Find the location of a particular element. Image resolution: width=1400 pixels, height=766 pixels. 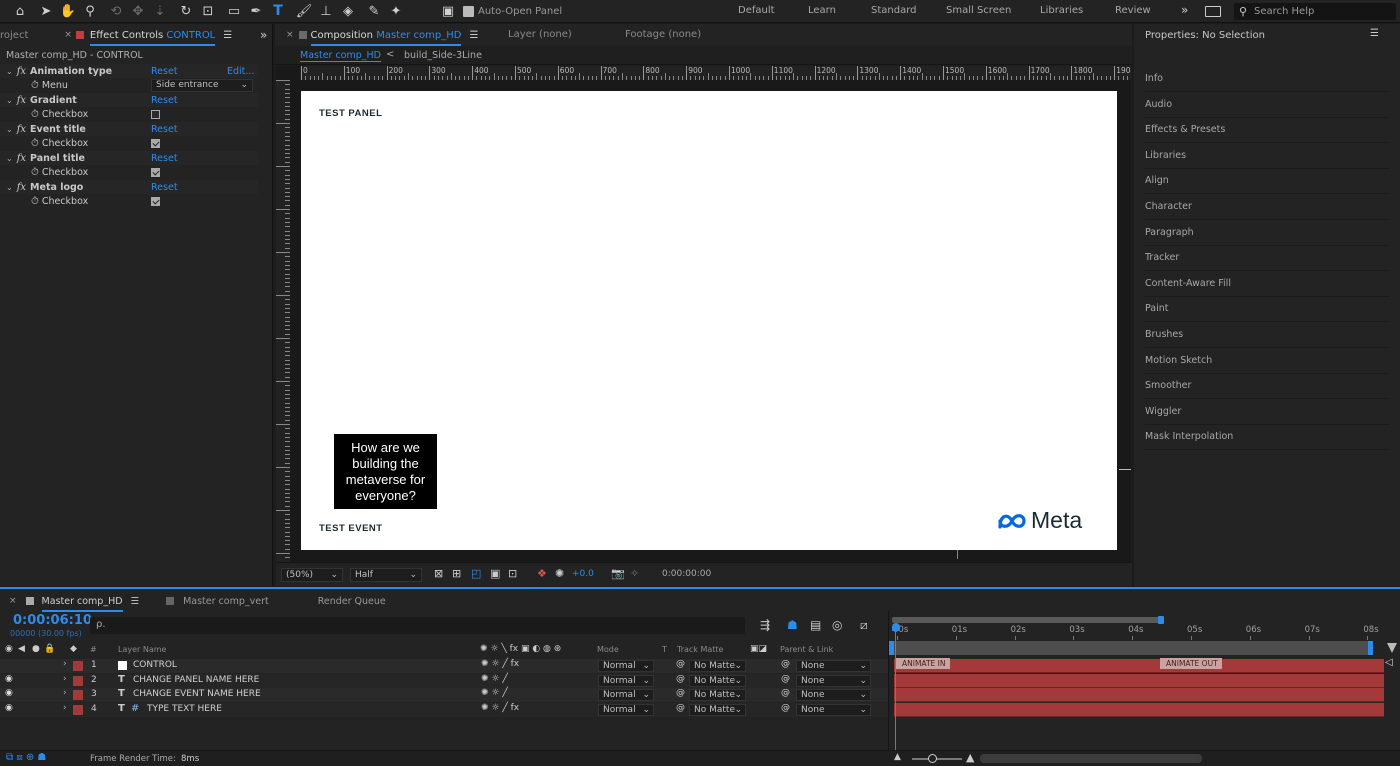

tab-project: roject is located at coordinates (14, 35).